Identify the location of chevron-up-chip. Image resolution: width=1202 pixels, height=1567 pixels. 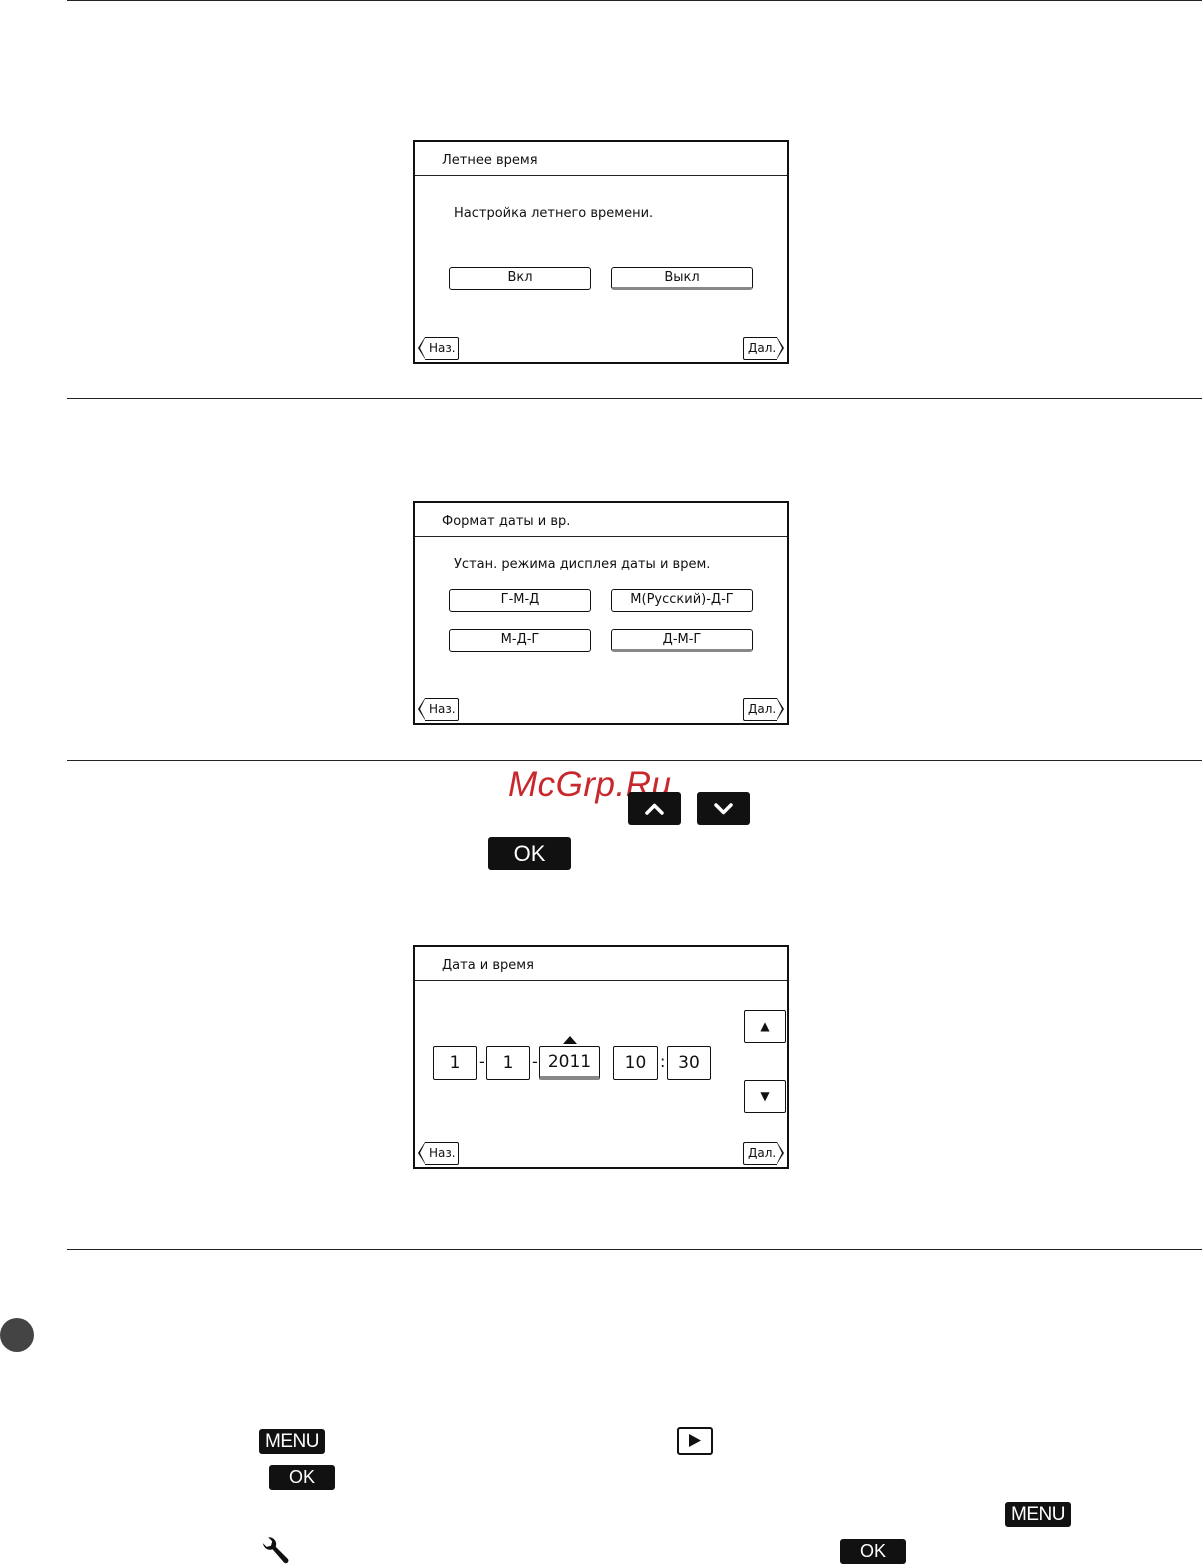
(654, 808).